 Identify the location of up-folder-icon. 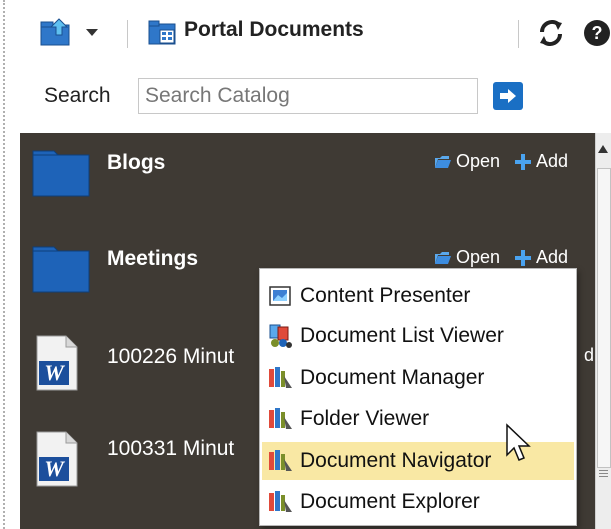
(55, 32).